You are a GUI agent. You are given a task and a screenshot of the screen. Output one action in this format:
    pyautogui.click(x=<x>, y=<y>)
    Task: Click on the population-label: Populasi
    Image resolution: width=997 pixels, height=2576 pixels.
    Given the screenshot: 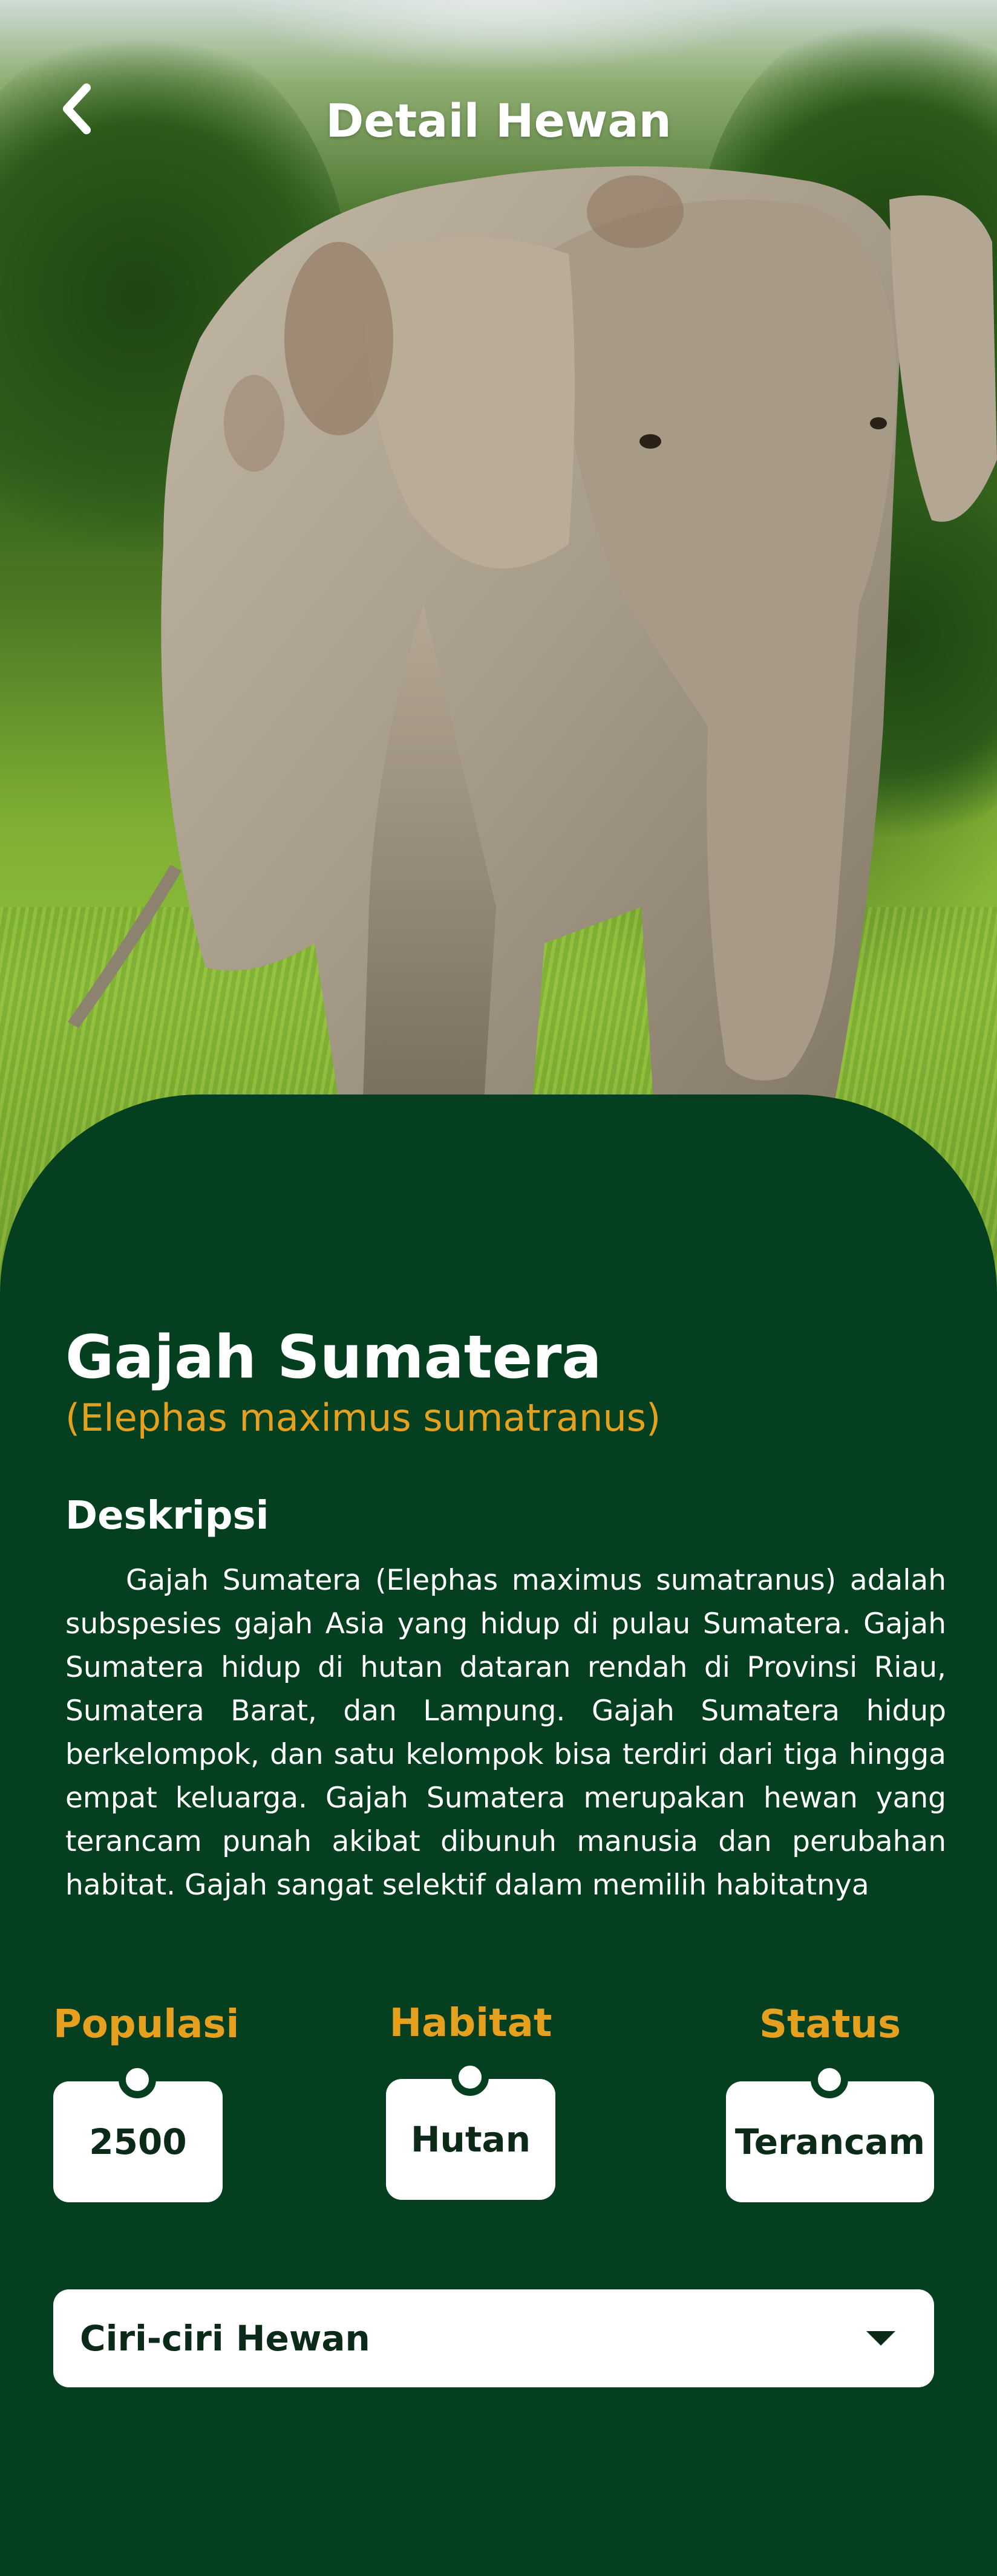 What is the action you would take?
    pyautogui.click(x=146, y=2024)
    